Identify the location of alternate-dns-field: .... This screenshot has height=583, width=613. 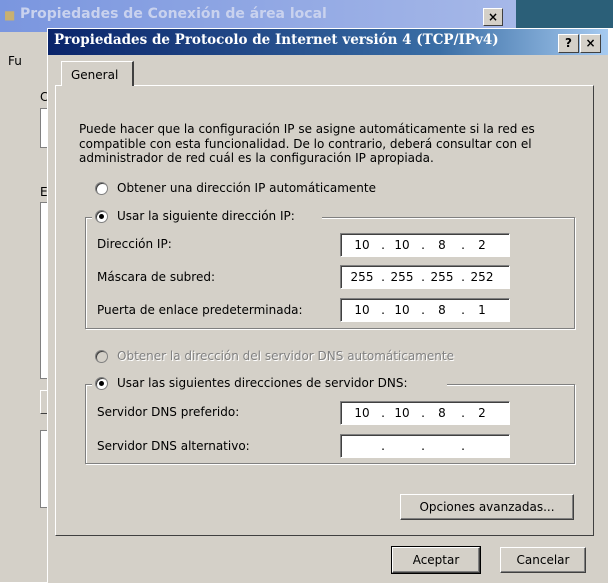
(425, 446).